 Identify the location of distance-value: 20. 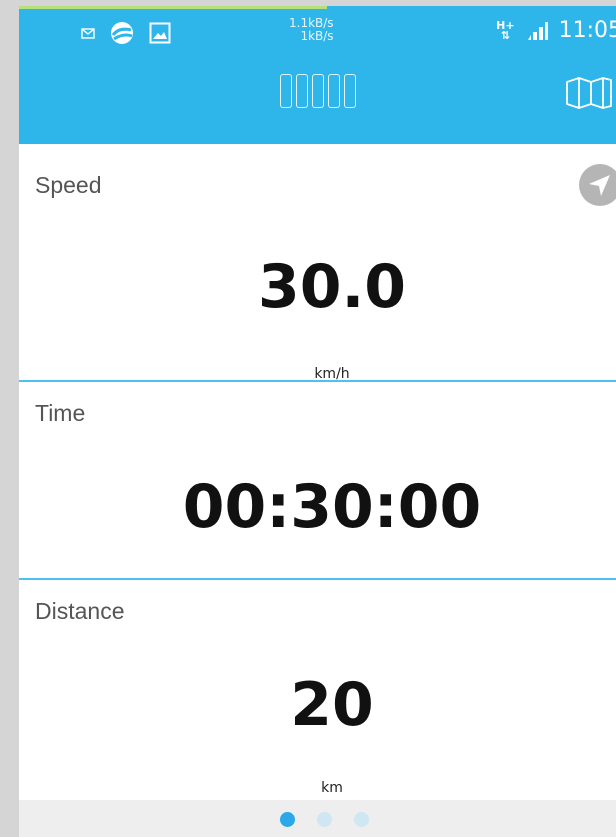
(332, 705).